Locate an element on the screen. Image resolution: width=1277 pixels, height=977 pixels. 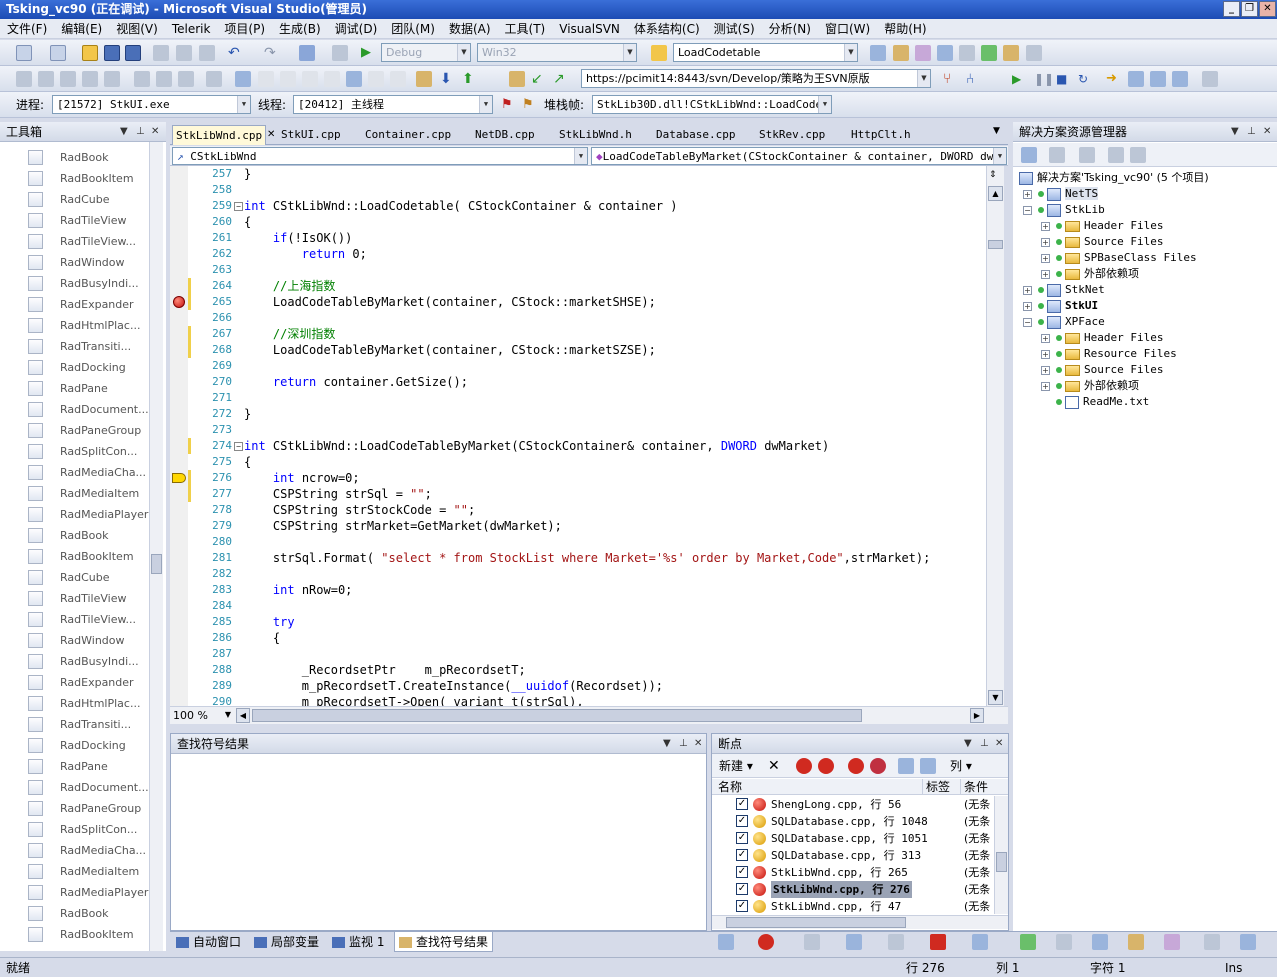
call-stack-tab-icon is located at coordinates (726, 942).